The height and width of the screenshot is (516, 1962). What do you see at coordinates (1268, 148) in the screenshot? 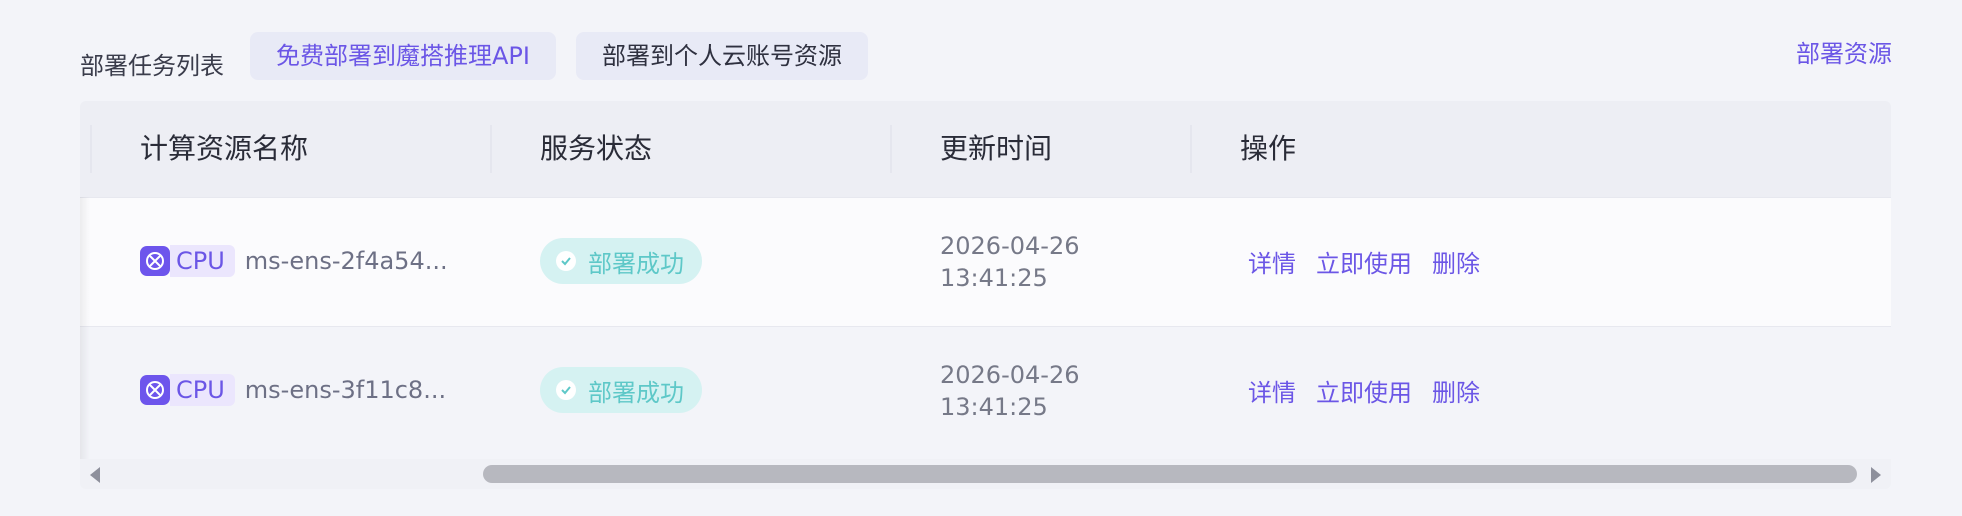
I see `column-header-actions: 操作` at bounding box center [1268, 148].